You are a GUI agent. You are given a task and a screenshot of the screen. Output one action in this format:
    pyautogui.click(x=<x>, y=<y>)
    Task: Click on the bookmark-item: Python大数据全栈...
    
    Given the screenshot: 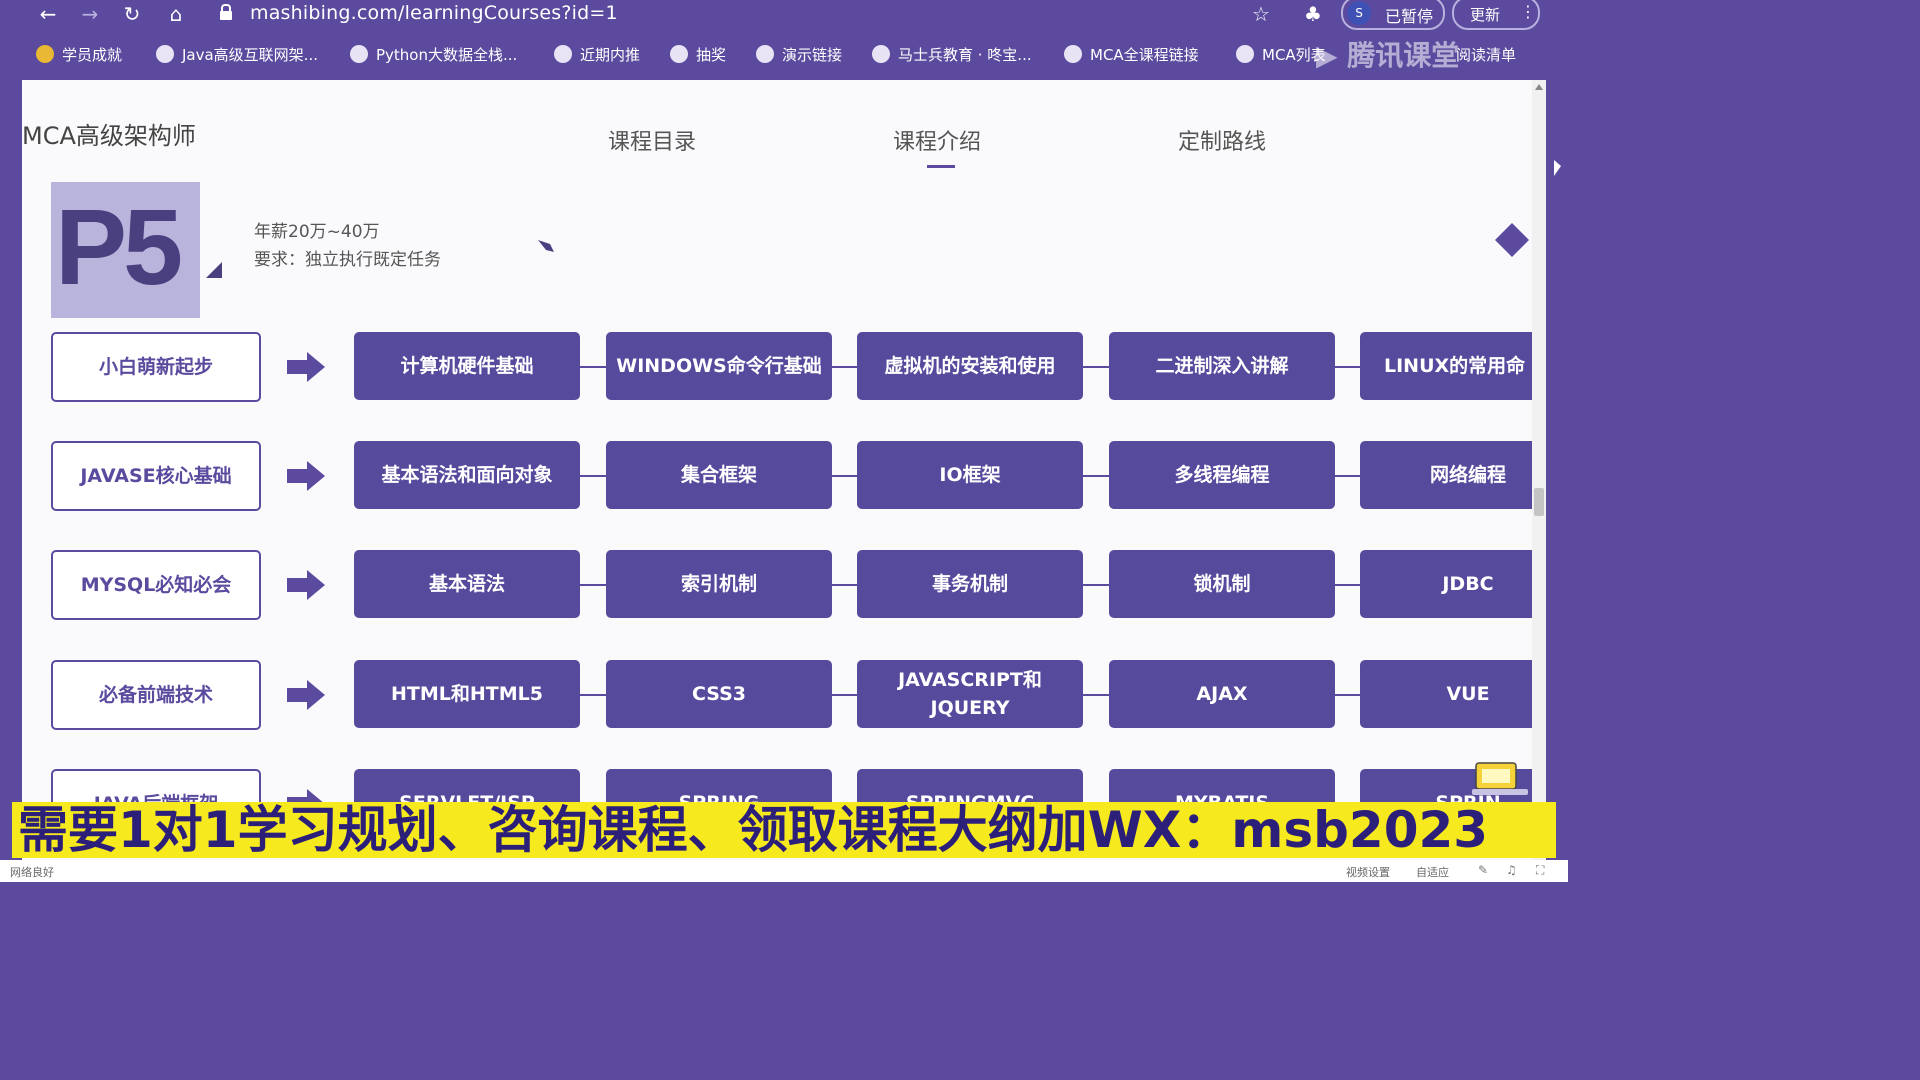 What is the action you would take?
    pyautogui.click(x=433, y=54)
    